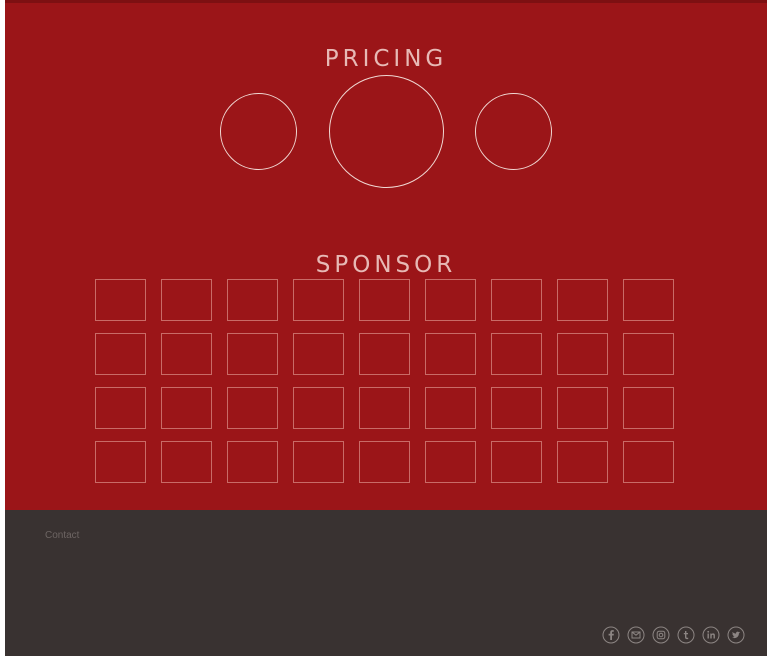  What do you see at coordinates (686, 635) in the screenshot?
I see `tumblr-icon` at bounding box center [686, 635].